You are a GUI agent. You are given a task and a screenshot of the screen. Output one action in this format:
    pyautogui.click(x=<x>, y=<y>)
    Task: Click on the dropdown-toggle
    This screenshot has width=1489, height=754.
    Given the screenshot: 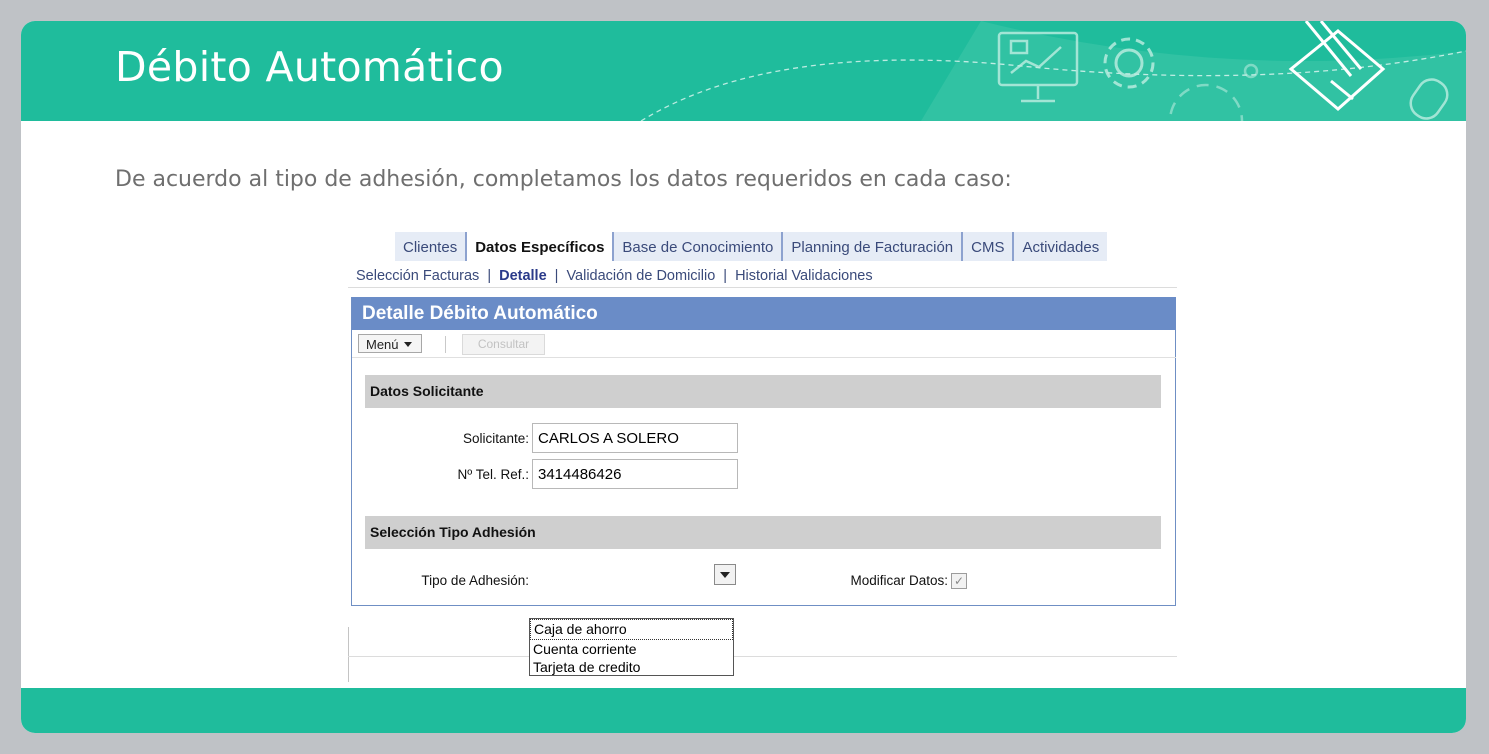 What is the action you would take?
    pyautogui.click(x=725, y=574)
    